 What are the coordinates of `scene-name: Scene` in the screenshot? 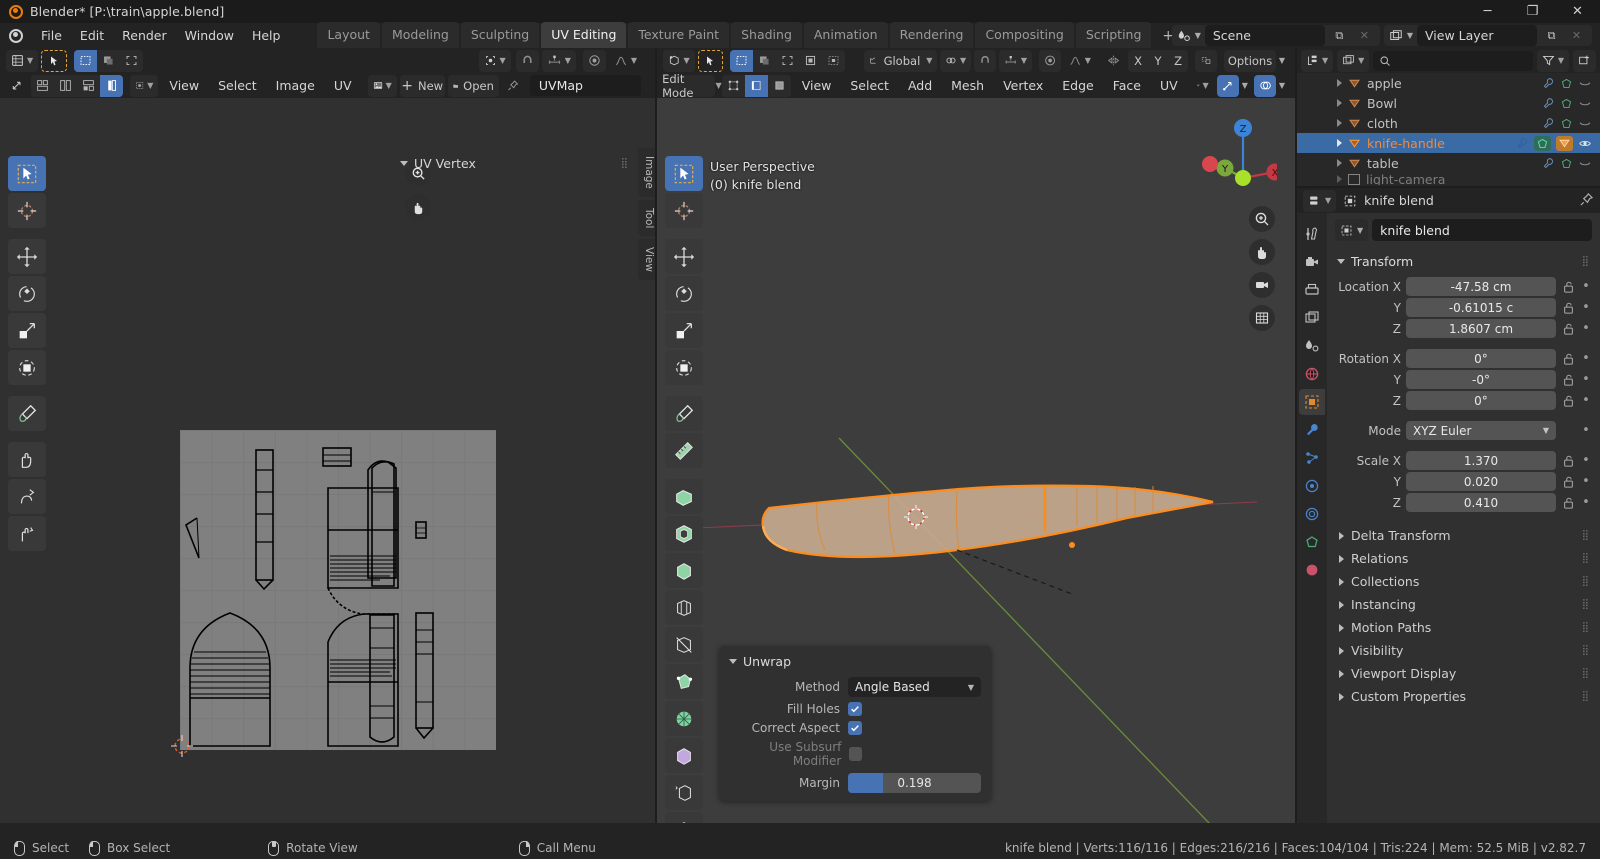 It's located at (1264, 35).